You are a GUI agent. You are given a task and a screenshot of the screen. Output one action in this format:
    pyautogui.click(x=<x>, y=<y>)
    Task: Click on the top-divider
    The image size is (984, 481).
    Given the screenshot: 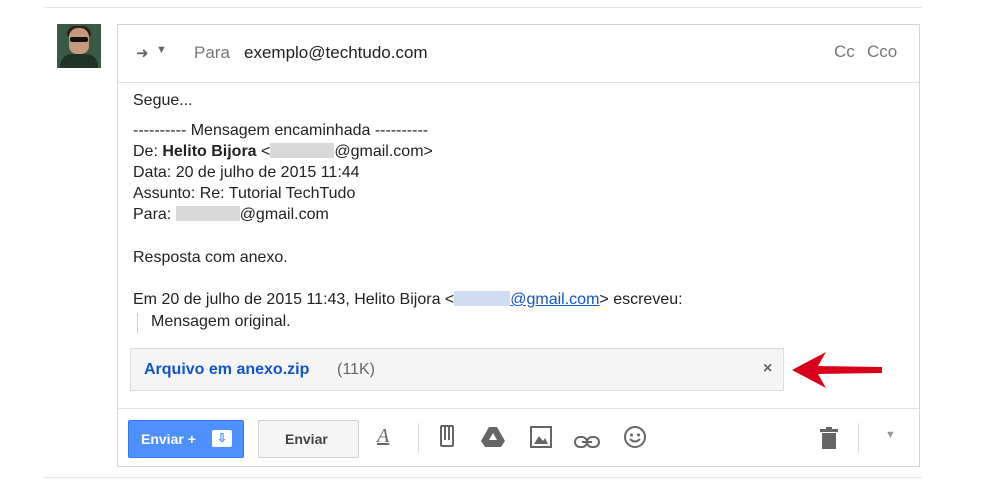 What is the action you would take?
    pyautogui.click(x=483, y=7)
    